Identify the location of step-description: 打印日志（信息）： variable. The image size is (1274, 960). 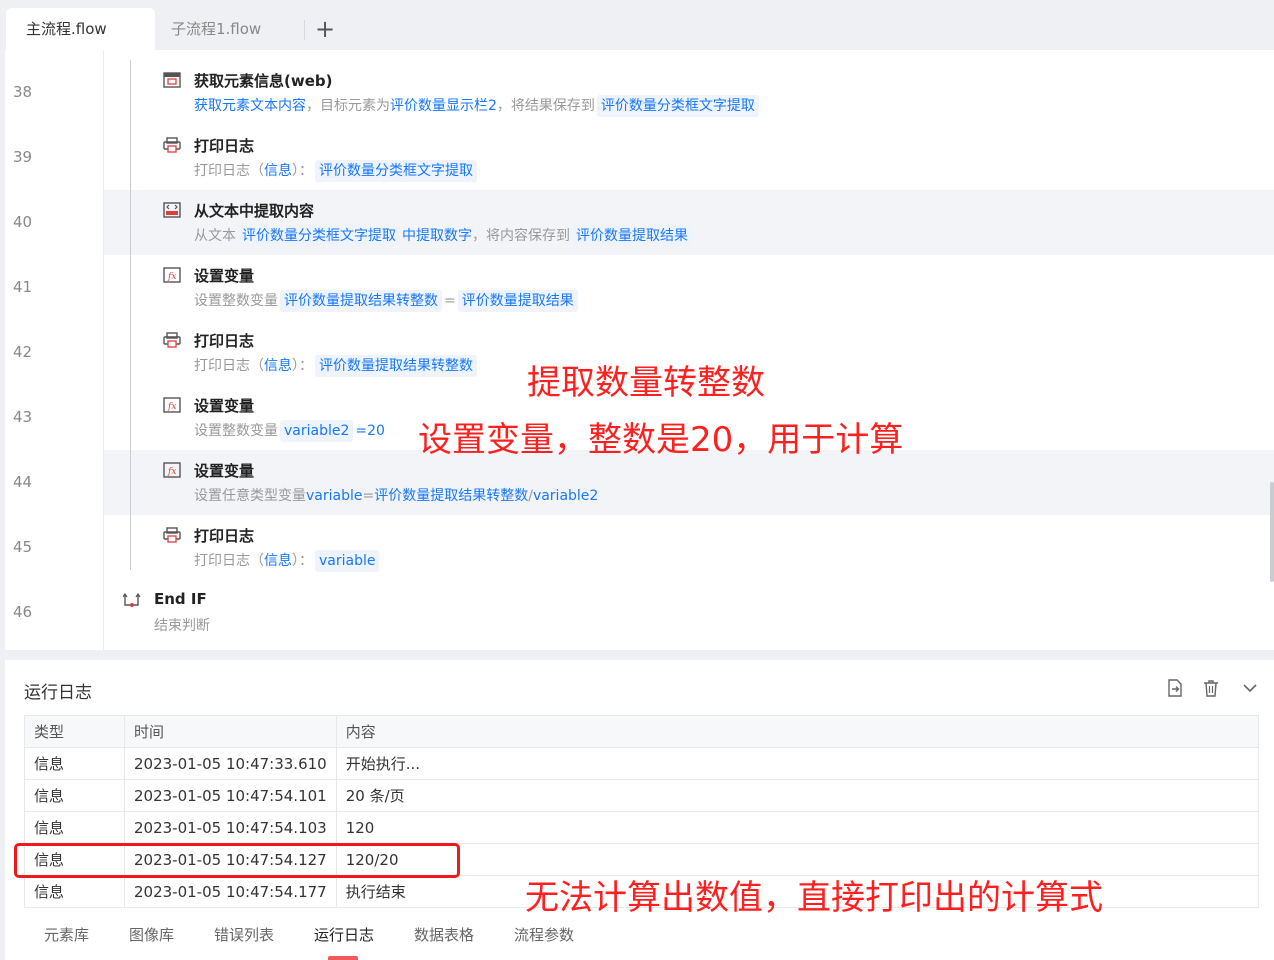
(287, 561).